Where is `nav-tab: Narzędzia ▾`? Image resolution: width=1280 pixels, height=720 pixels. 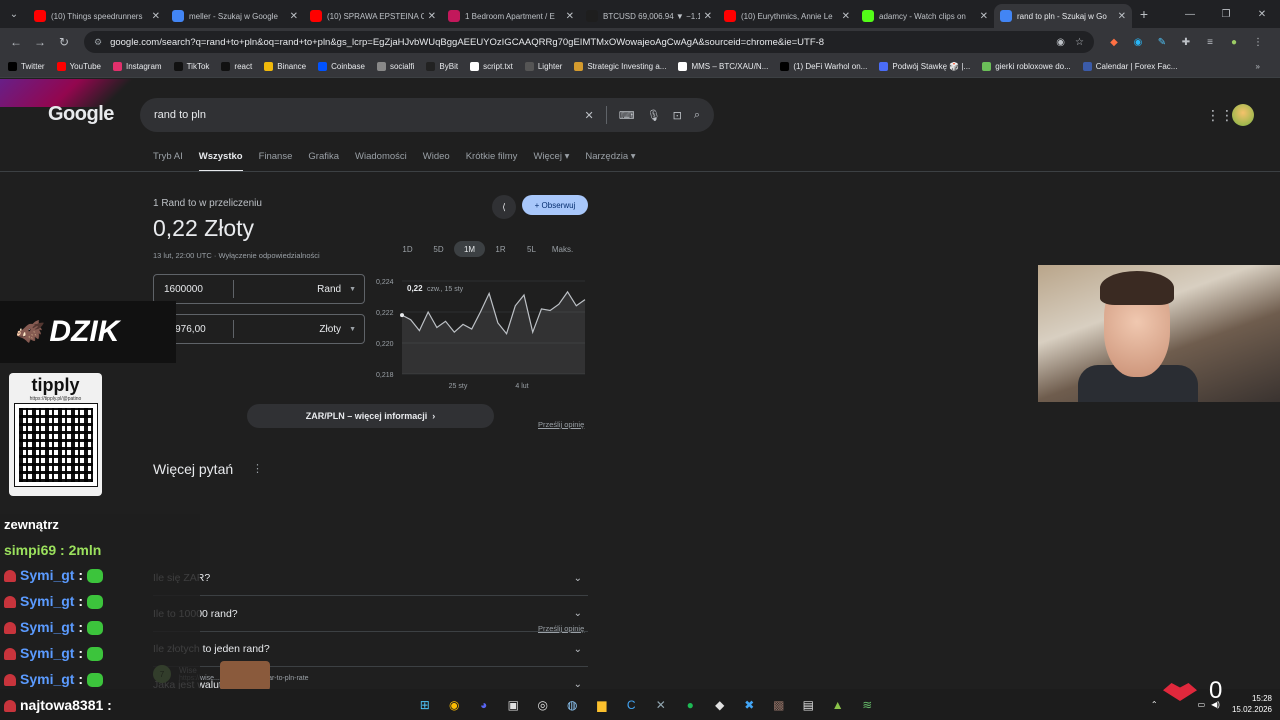
nav-tab: Narzędzia ▾ is located at coordinates (610, 161).